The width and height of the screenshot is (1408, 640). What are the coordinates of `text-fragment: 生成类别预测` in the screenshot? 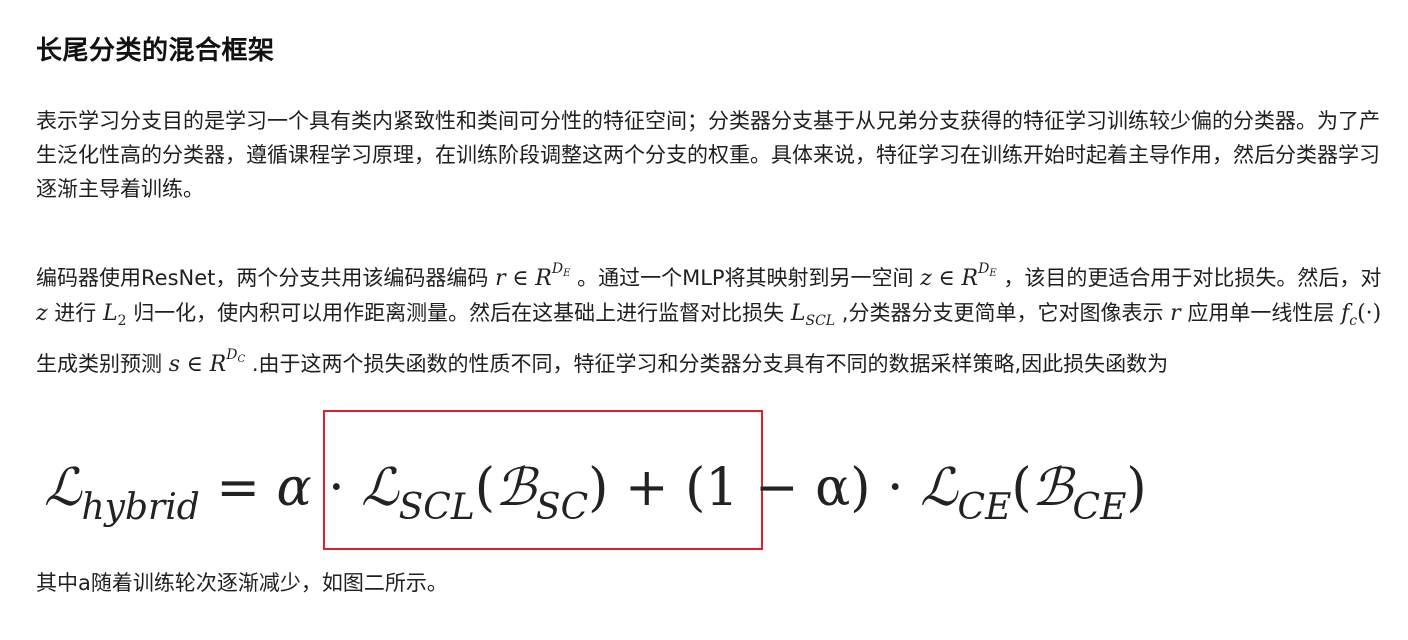 It's located at (99, 364).